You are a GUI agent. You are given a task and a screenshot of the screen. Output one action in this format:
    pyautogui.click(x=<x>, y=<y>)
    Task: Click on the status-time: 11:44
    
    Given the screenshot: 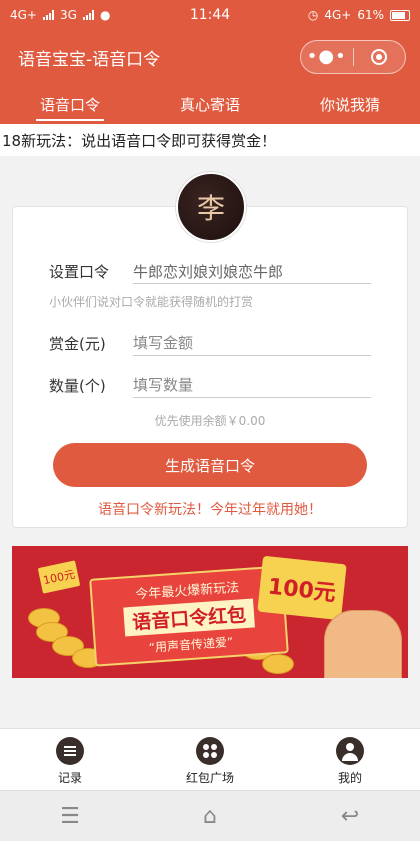 What is the action you would take?
    pyautogui.click(x=210, y=15)
    